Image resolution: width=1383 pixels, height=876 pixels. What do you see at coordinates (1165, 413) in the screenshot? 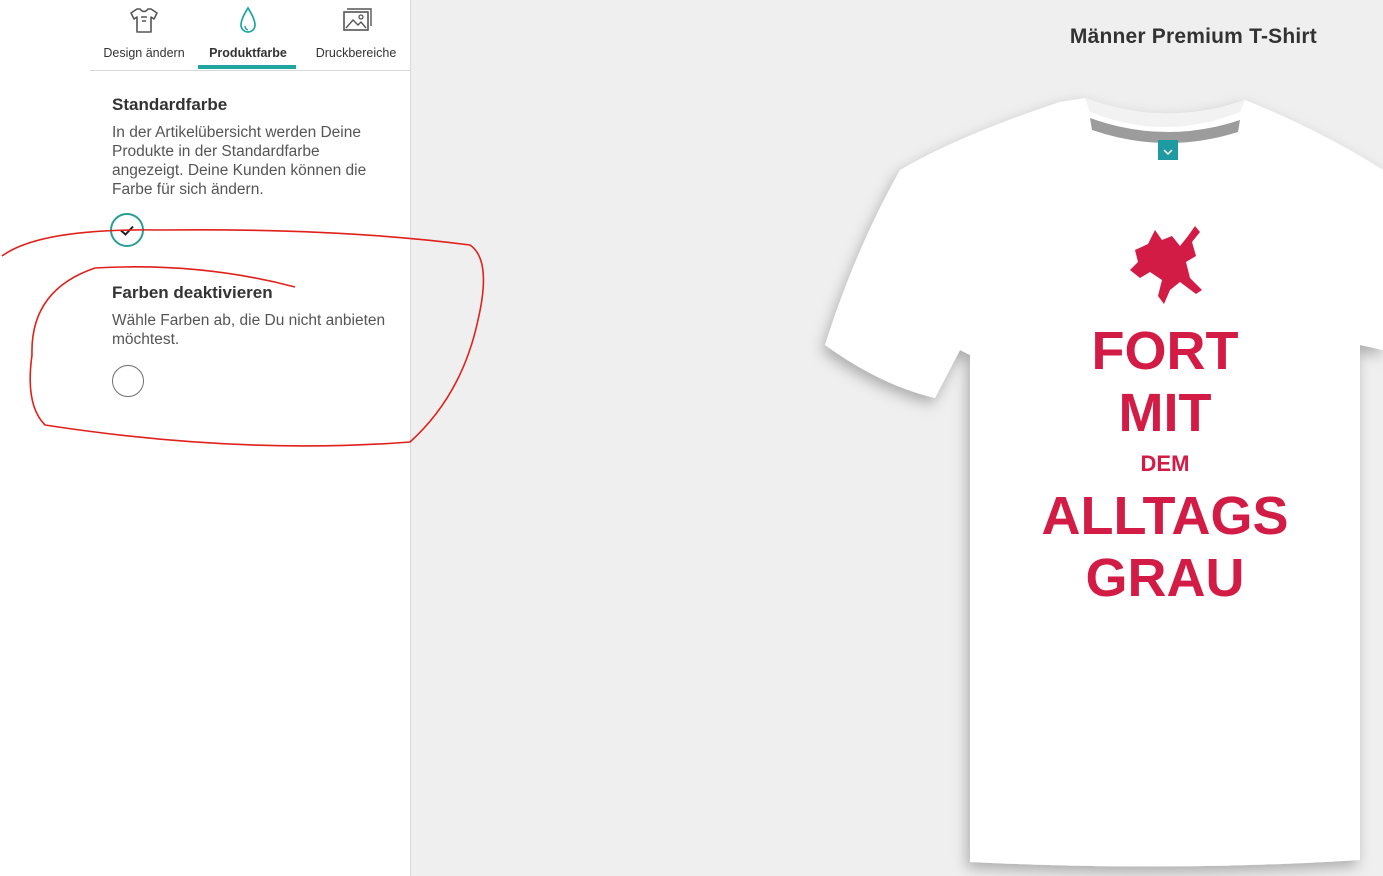
I see `print-line: MIT` at bounding box center [1165, 413].